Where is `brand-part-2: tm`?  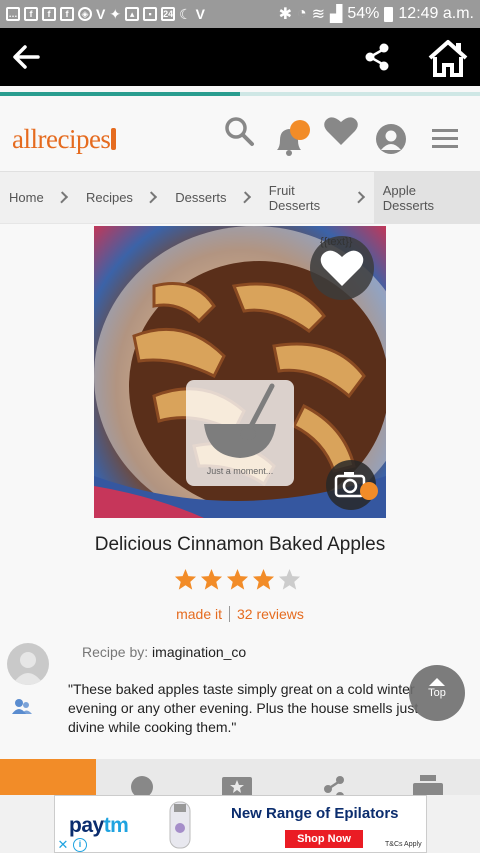
brand-part-2: tm is located at coordinates (116, 825).